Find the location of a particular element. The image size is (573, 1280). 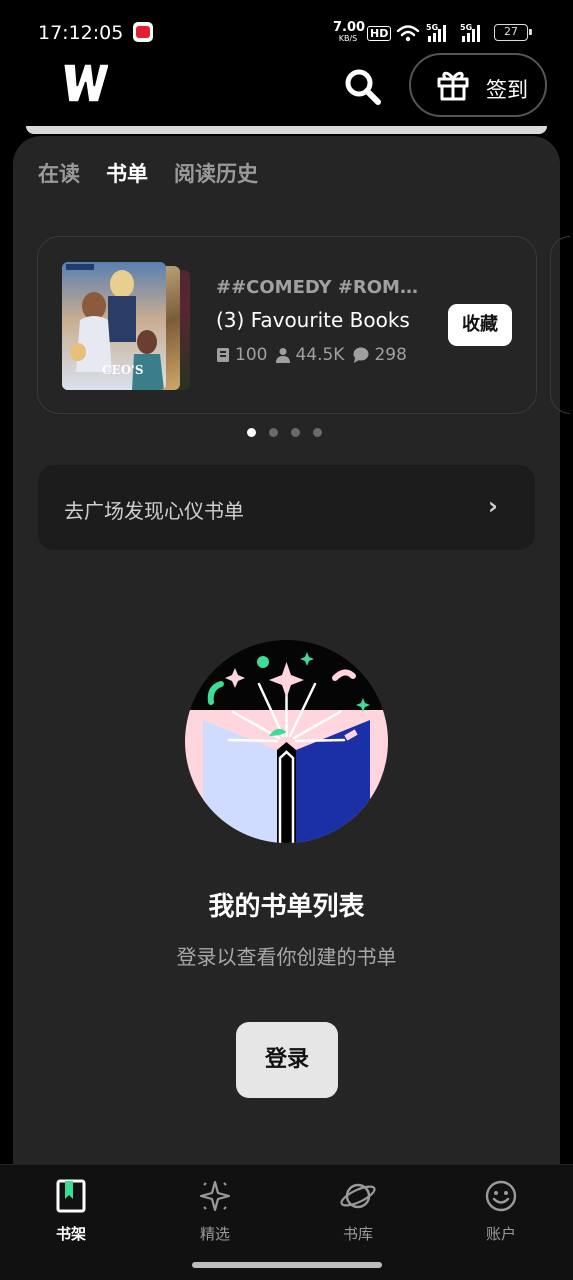

nav-item-account: 账户 is located at coordinates (501, 1211).